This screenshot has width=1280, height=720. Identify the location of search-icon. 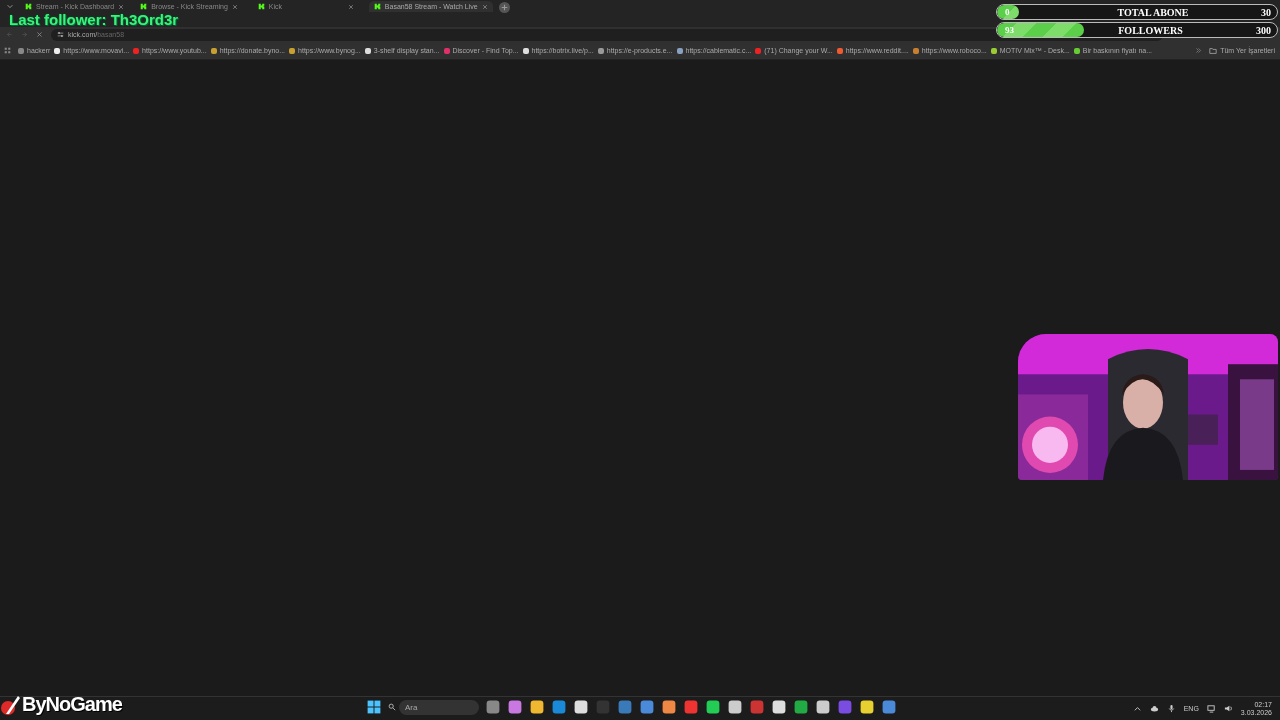
(392, 707).